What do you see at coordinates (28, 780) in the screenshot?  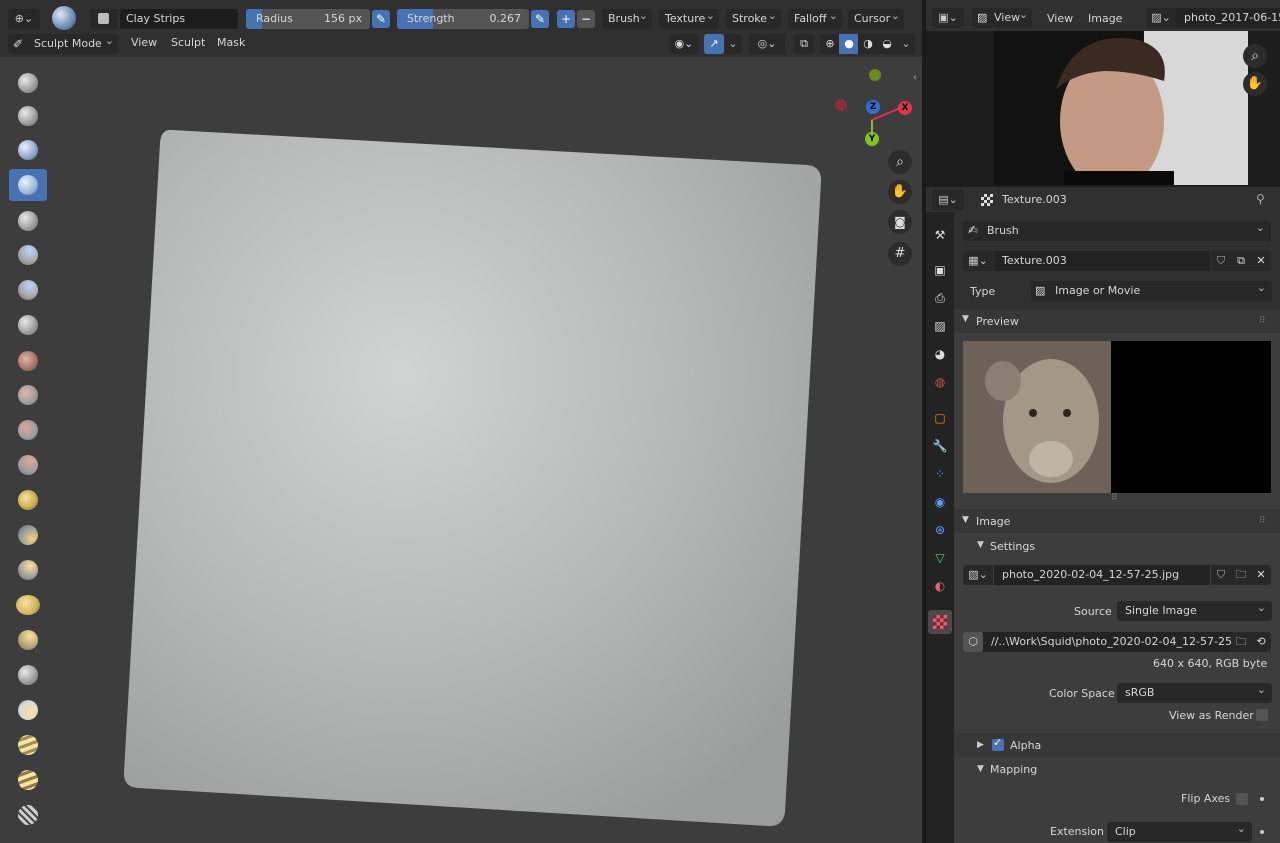 I see `nudge-tool-icon` at bounding box center [28, 780].